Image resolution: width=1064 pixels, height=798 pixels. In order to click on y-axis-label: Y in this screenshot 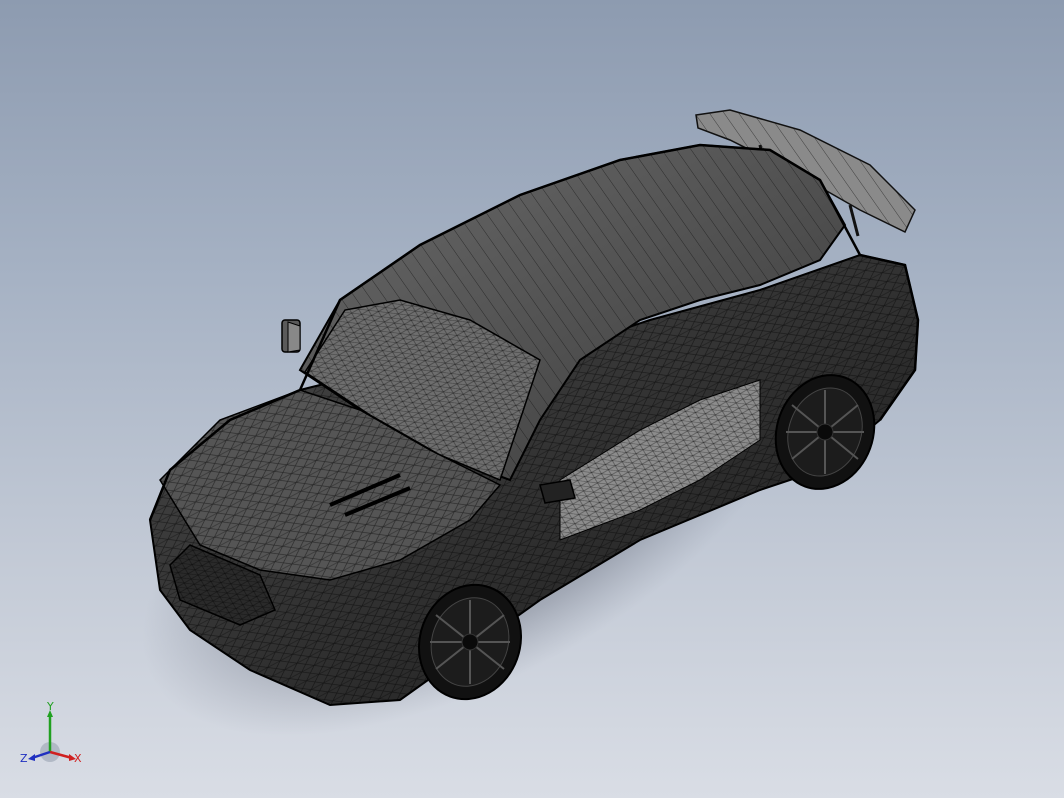, I will do `click(50, 706)`.